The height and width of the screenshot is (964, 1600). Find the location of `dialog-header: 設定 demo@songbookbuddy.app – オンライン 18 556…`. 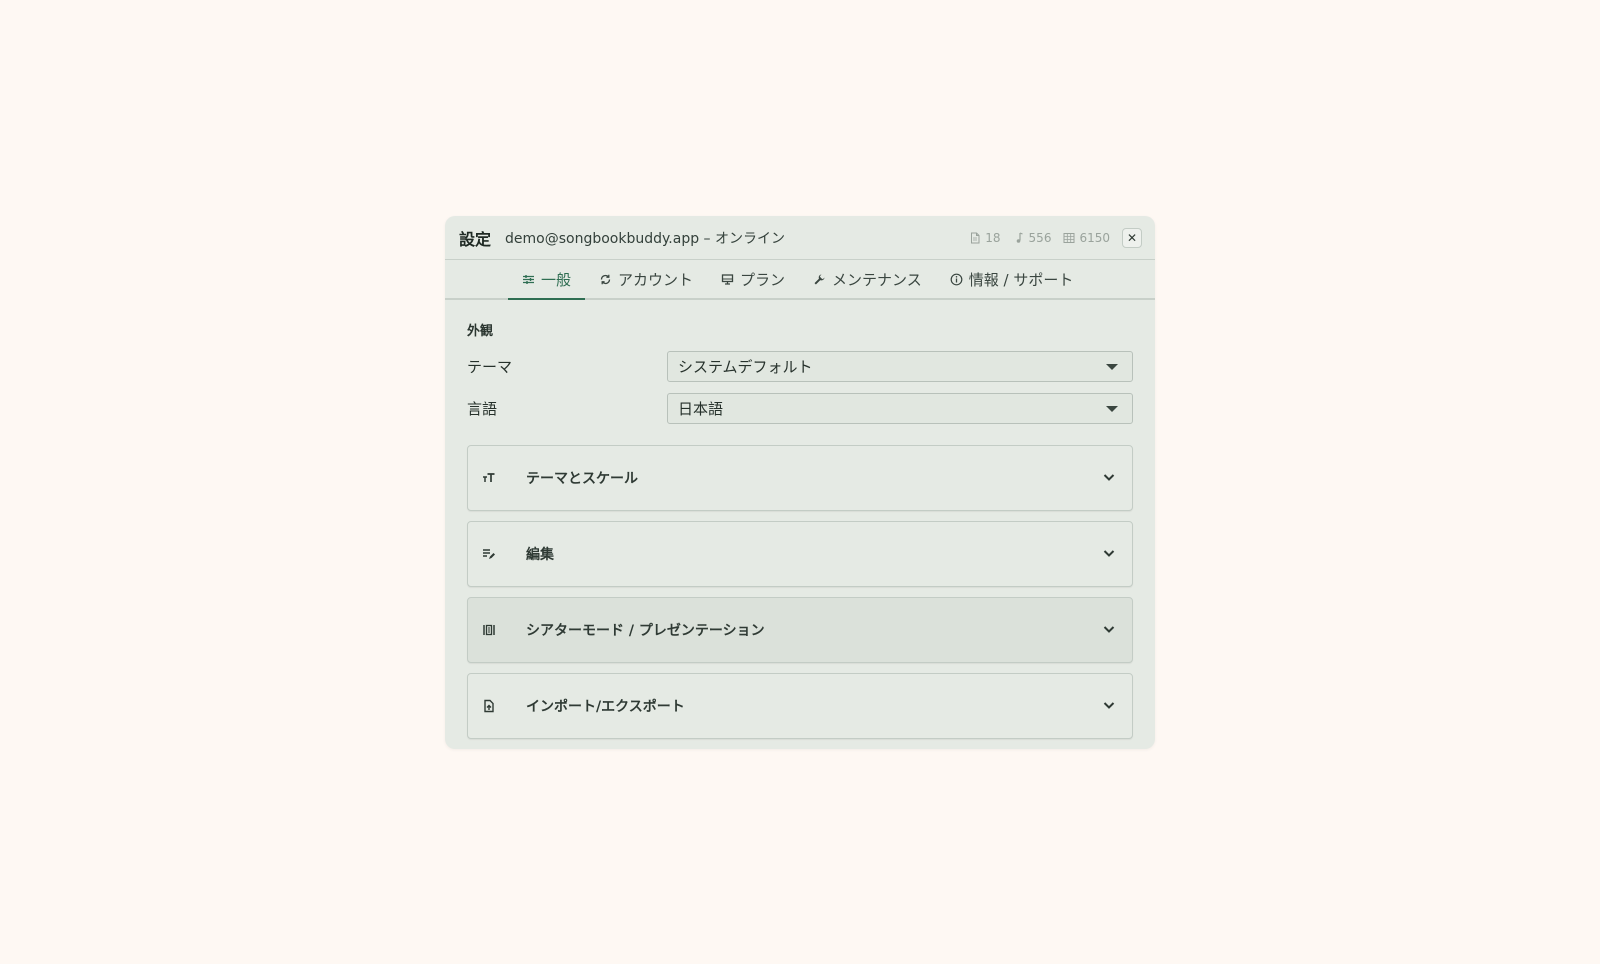

dialog-header: 設定 demo@songbookbuddy.app – オンライン 18 556… is located at coordinates (800, 238).